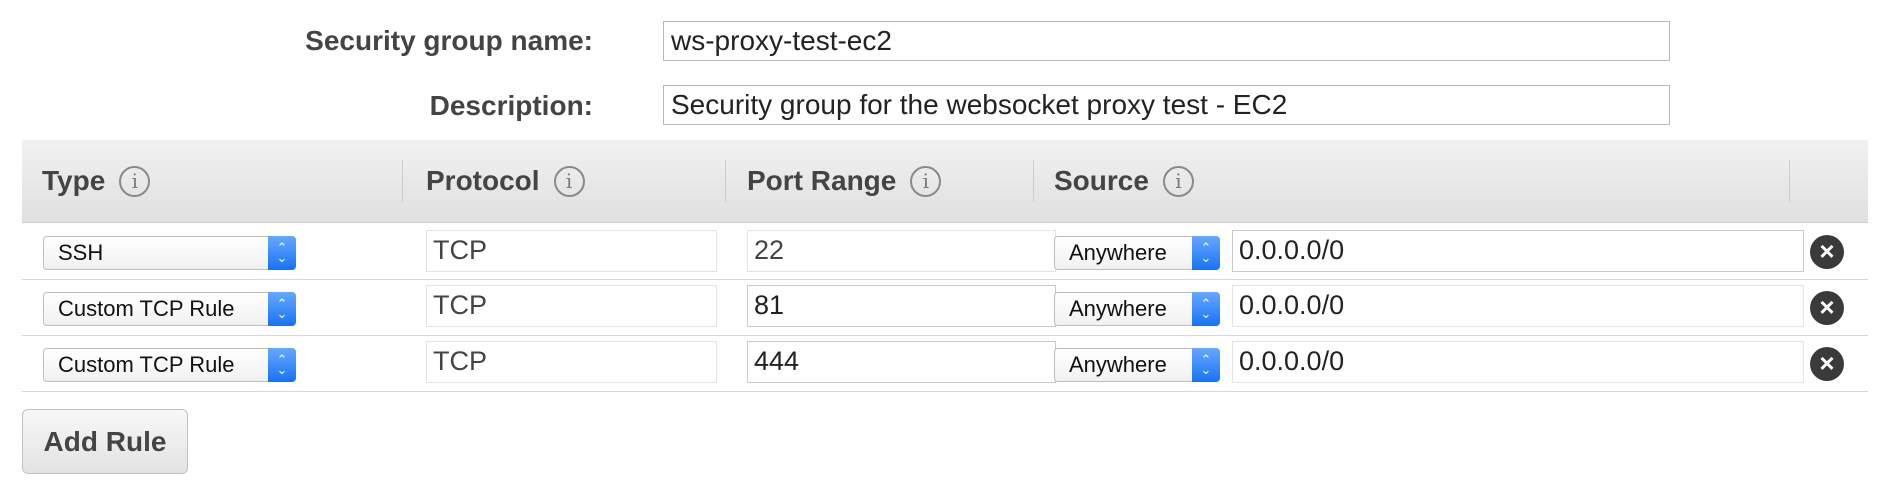  I want to click on security-group-name-label: Security group name:, so click(449, 40).